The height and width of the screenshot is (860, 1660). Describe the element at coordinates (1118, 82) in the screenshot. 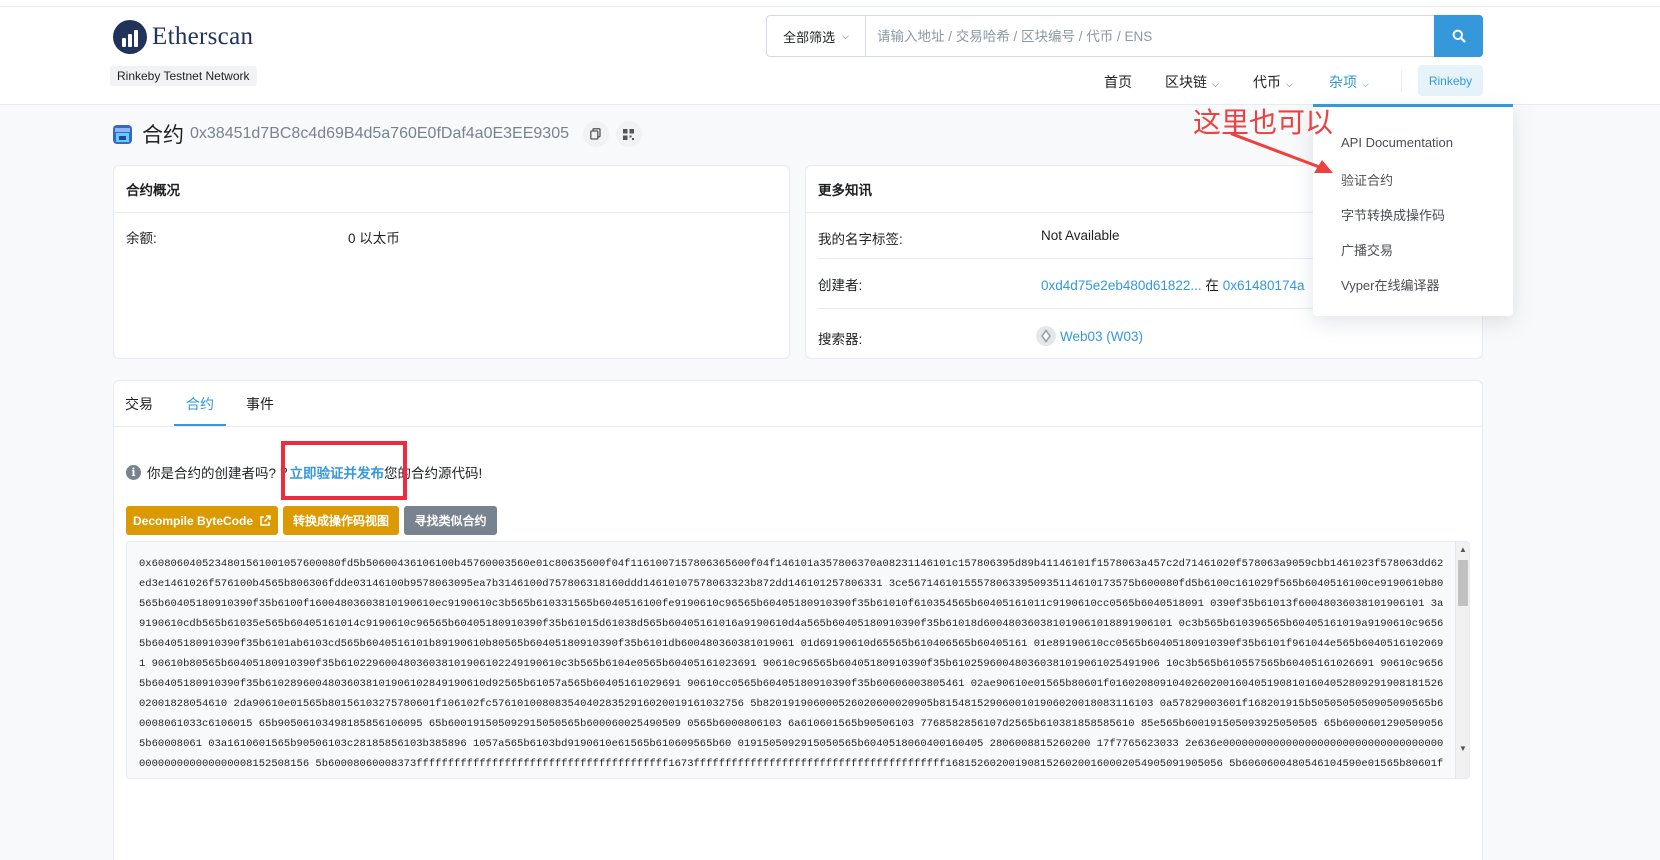

I see `nav-home: 首页` at that location.